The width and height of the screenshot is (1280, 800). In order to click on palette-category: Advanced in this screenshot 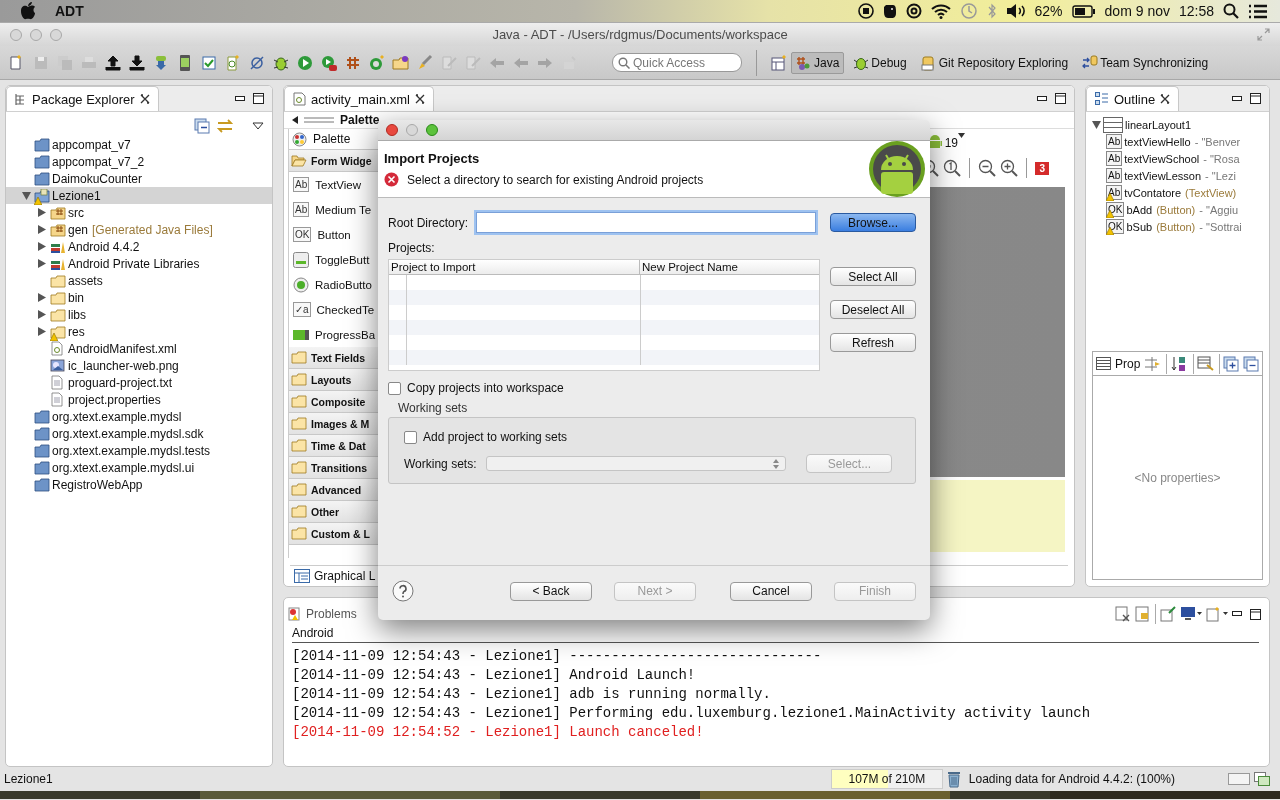, I will do `click(334, 490)`.